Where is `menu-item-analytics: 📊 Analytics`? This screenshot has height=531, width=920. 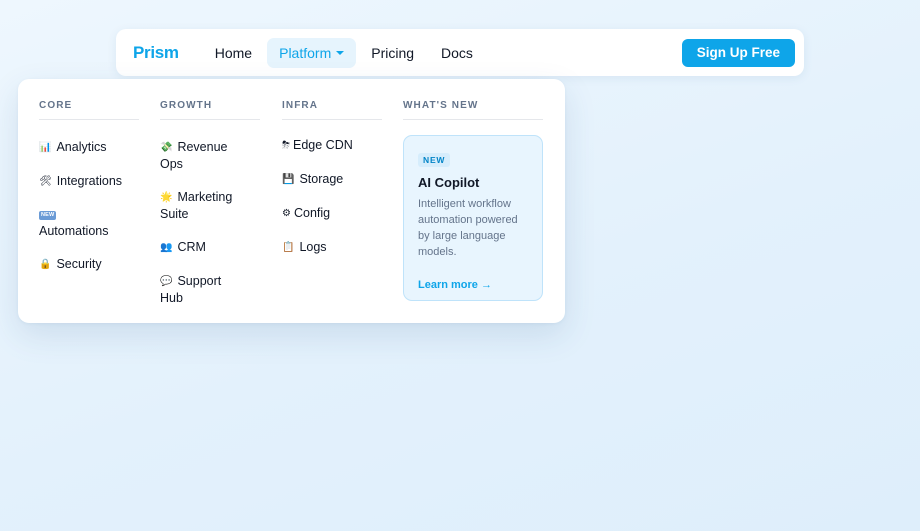 menu-item-analytics: 📊 Analytics is located at coordinates (89, 147).